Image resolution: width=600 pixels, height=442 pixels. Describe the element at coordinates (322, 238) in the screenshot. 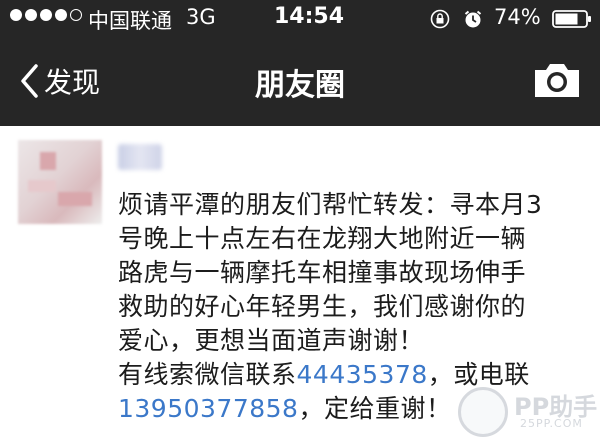

I see `post-line: 号晚上十点左右在龙翔大地附近一辆` at that location.